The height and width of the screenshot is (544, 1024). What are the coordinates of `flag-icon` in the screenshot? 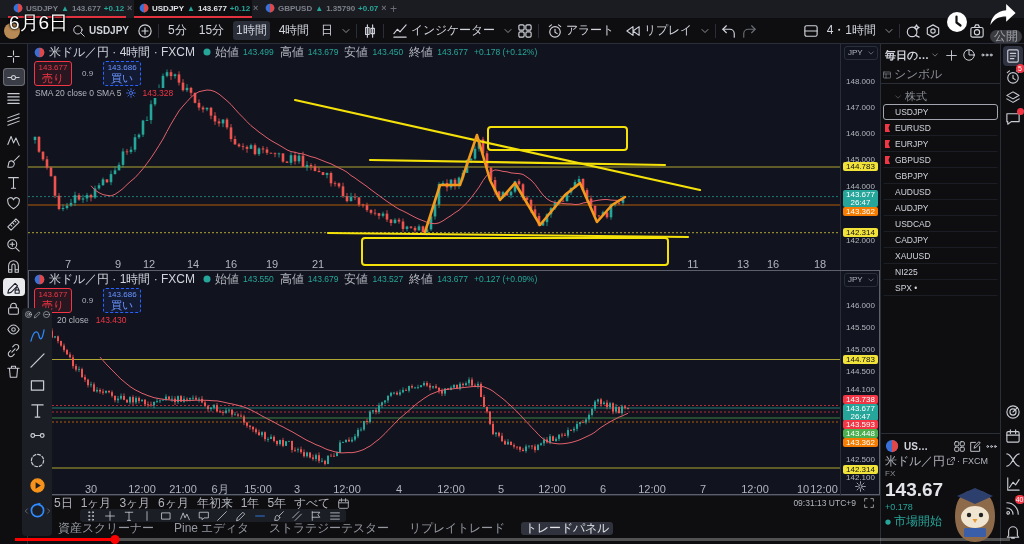 It's located at (316, 515).